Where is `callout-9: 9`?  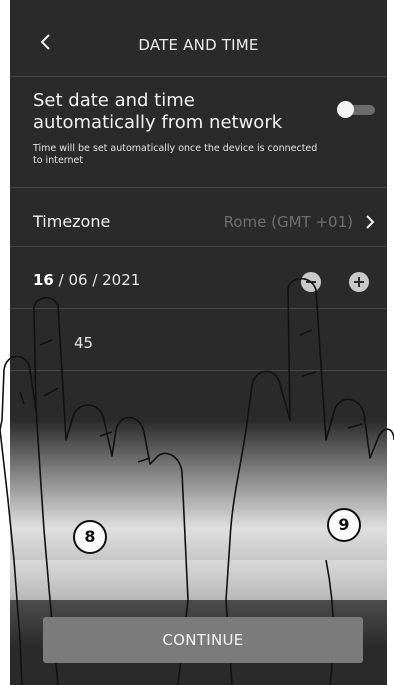 callout-9: 9 is located at coordinates (344, 525).